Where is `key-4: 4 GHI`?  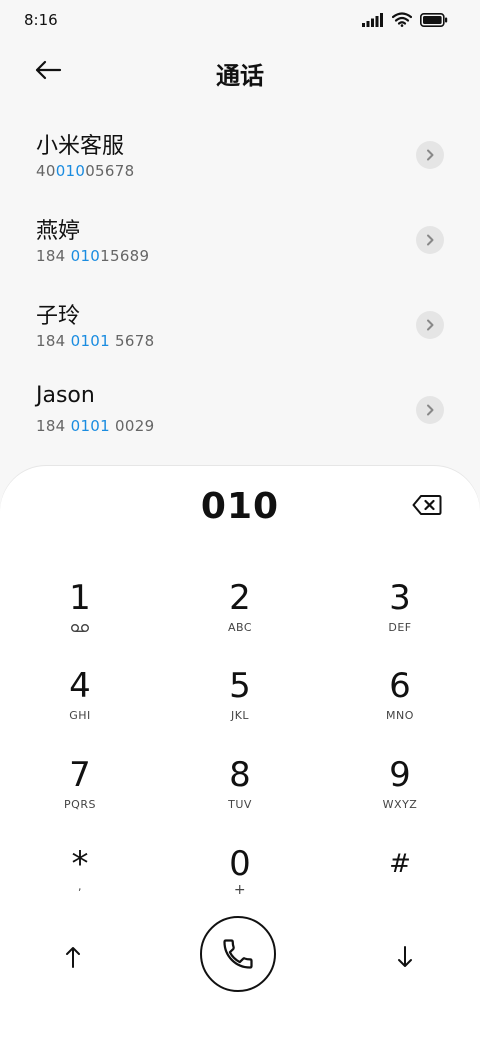 key-4: 4 GHI is located at coordinates (80, 705).